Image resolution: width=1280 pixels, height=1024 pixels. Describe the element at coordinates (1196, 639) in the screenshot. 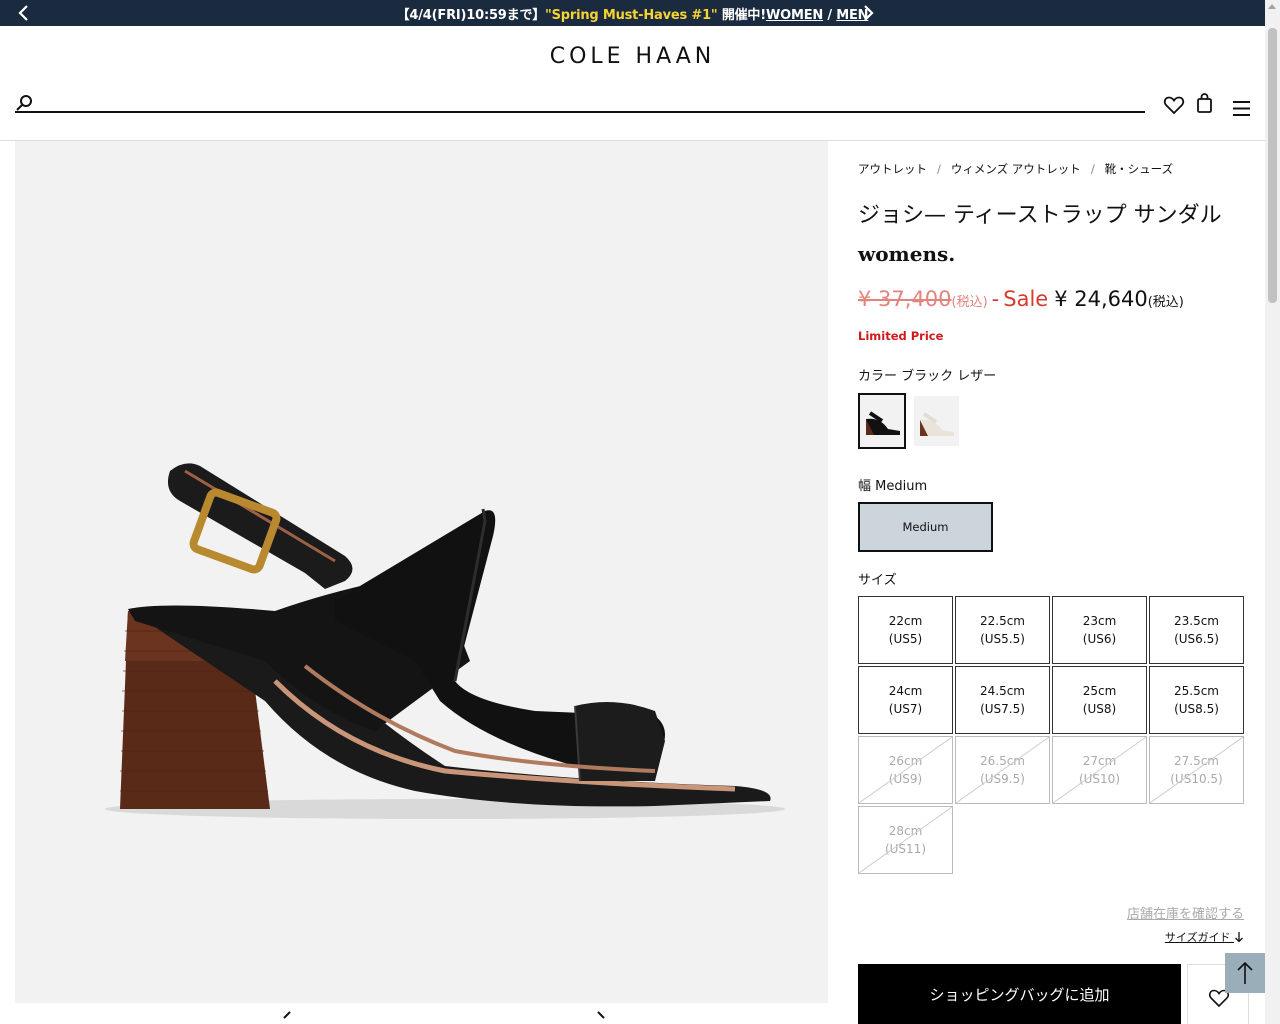

I see `size-us: (US6.5)` at that location.